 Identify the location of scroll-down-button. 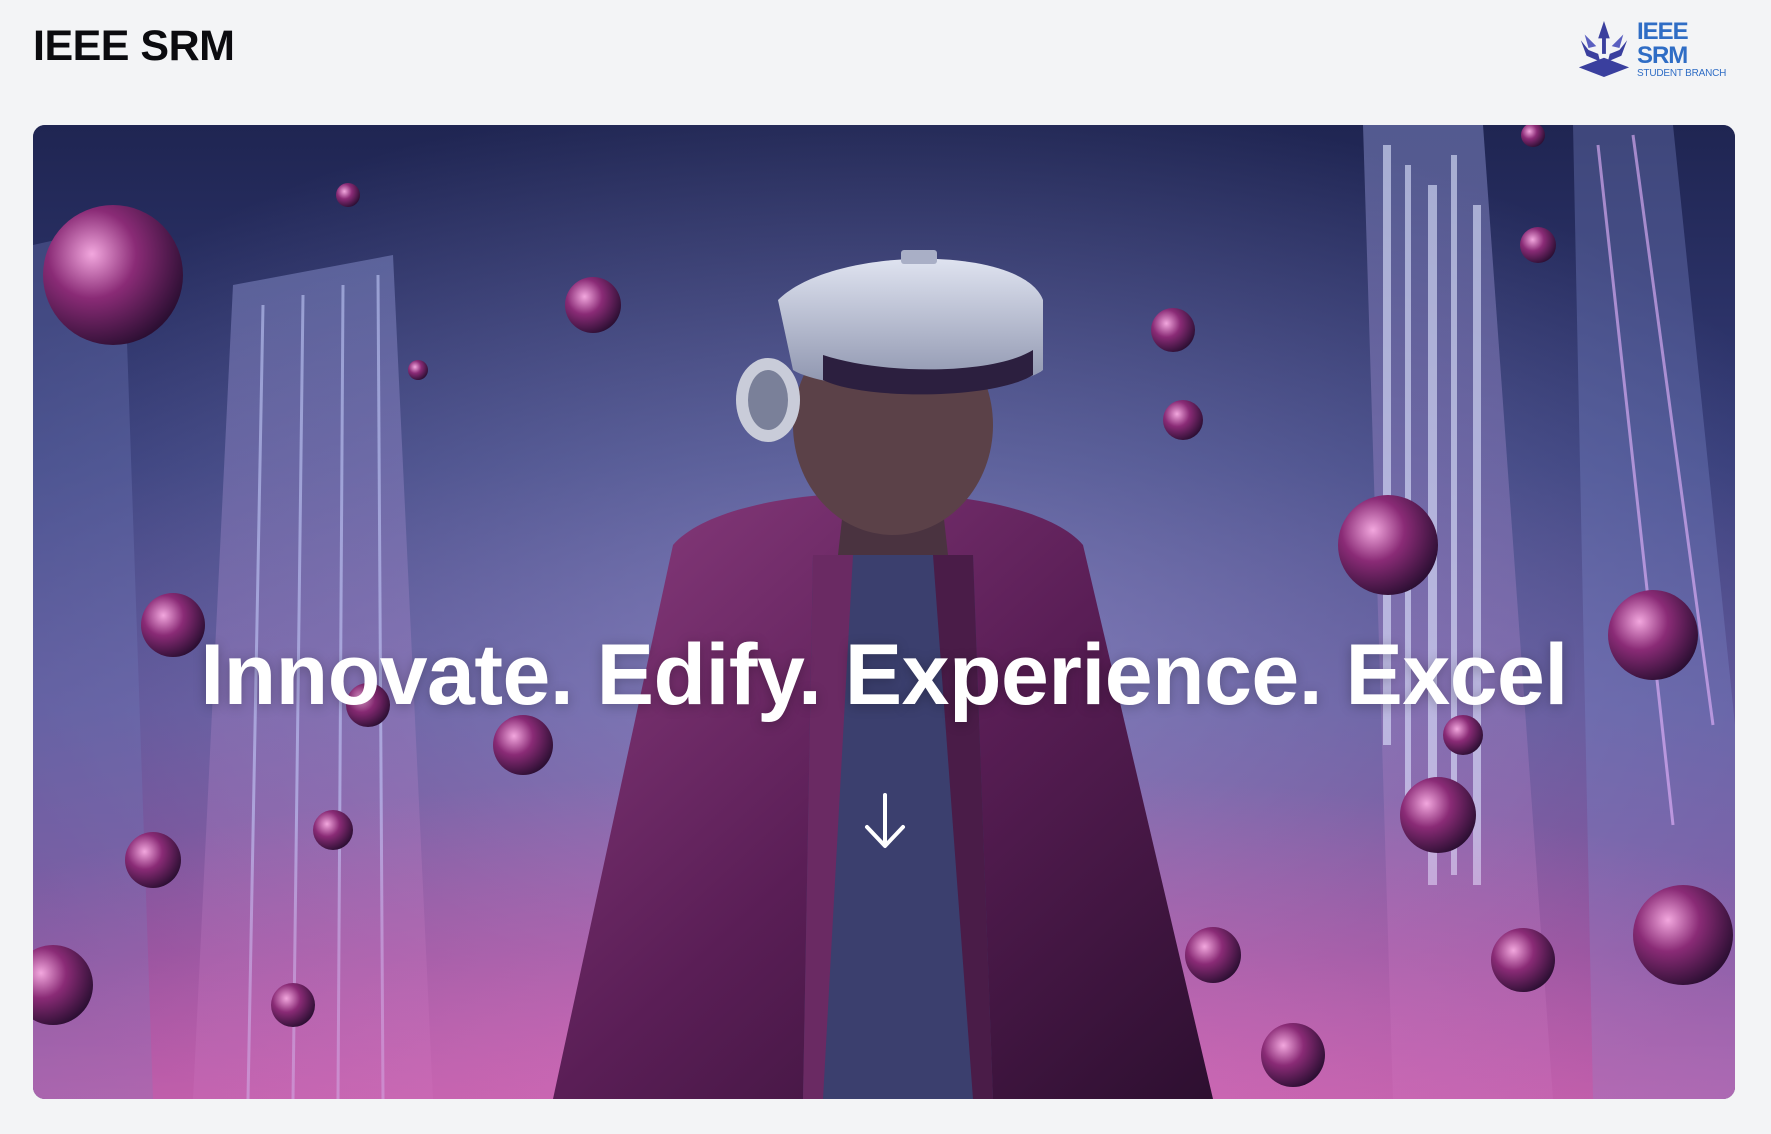
(885, 821).